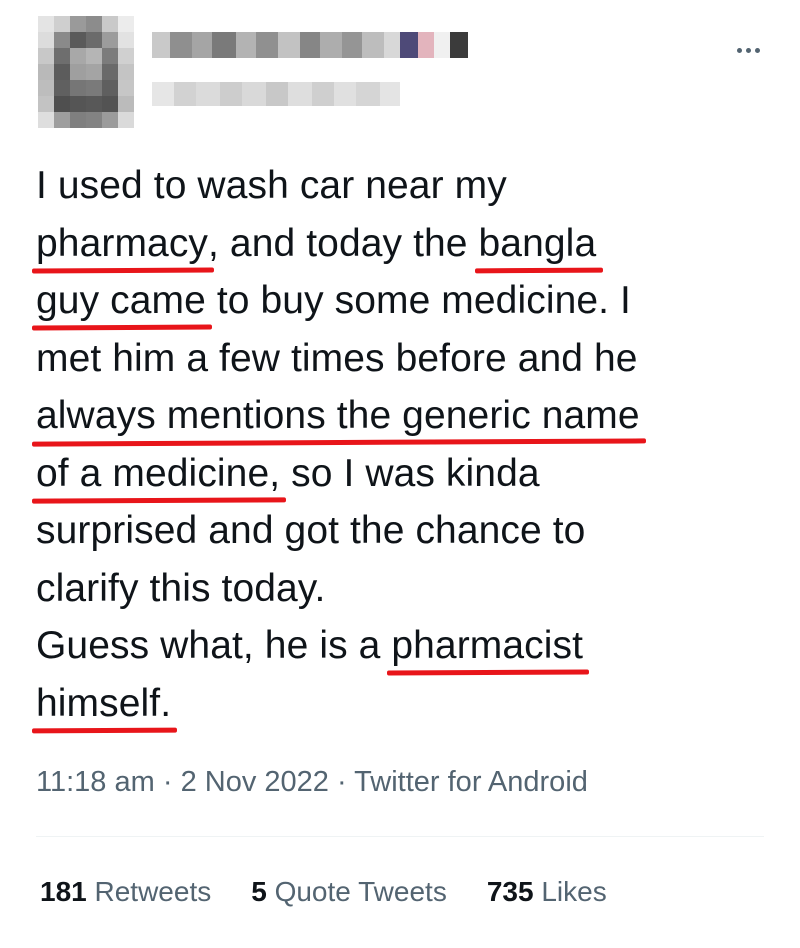 This screenshot has height=948, width=800. Describe the element at coordinates (410, 473) in the screenshot. I see `tweet-text-segment: so I was kinda` at that location.